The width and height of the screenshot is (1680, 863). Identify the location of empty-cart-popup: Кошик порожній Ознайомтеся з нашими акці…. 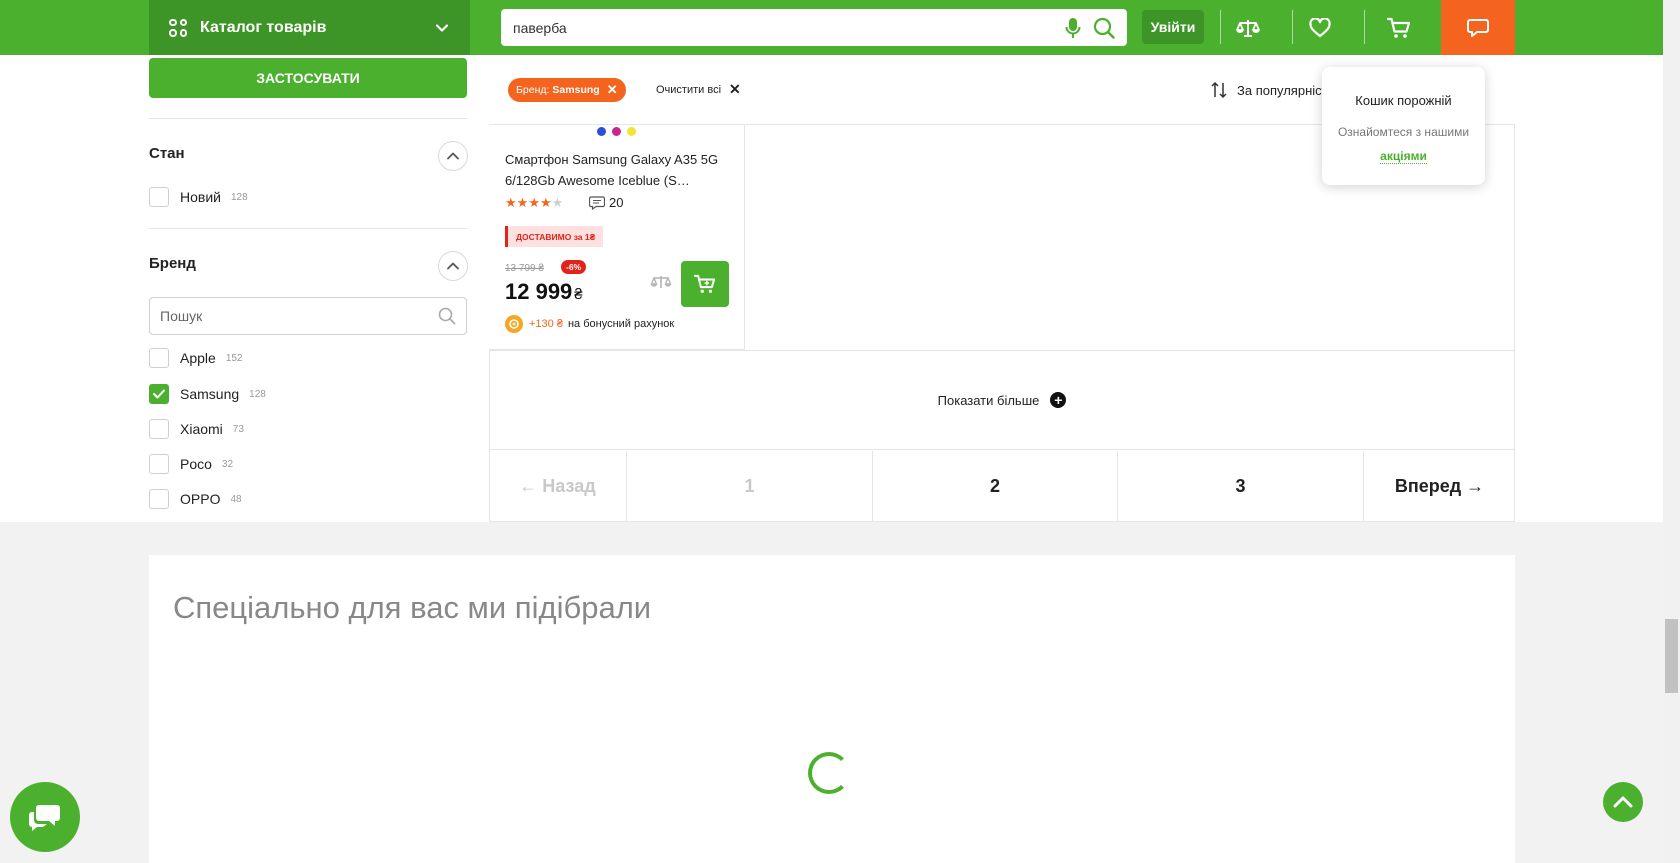
(1403, 126).